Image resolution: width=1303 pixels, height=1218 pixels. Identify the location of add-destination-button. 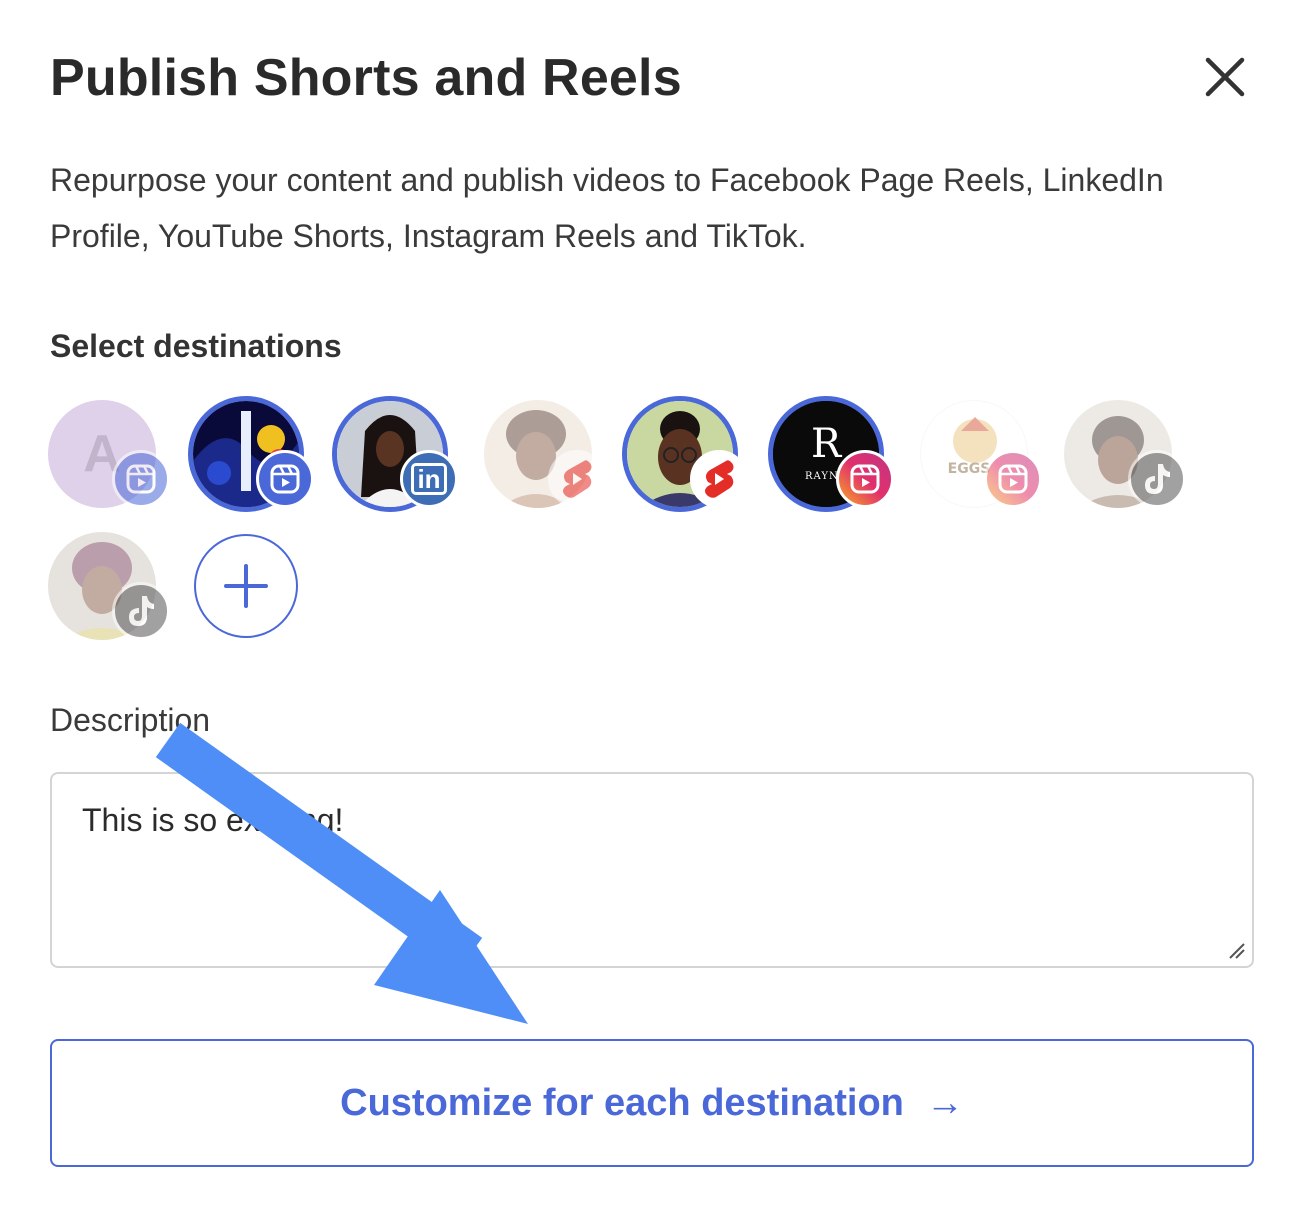
(246, 586).